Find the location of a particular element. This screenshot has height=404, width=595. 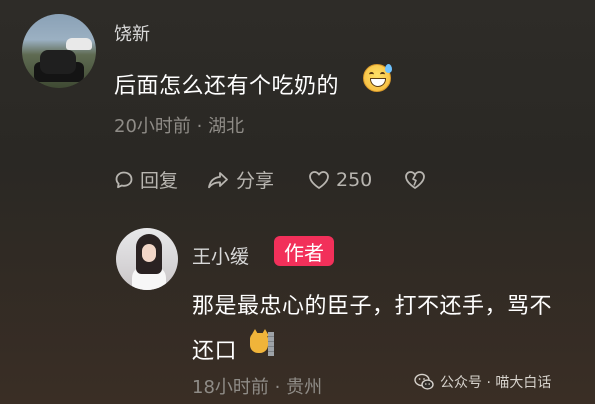

reply-meta: 18小时前 · 贵州 is located at coordinates (257, 387).